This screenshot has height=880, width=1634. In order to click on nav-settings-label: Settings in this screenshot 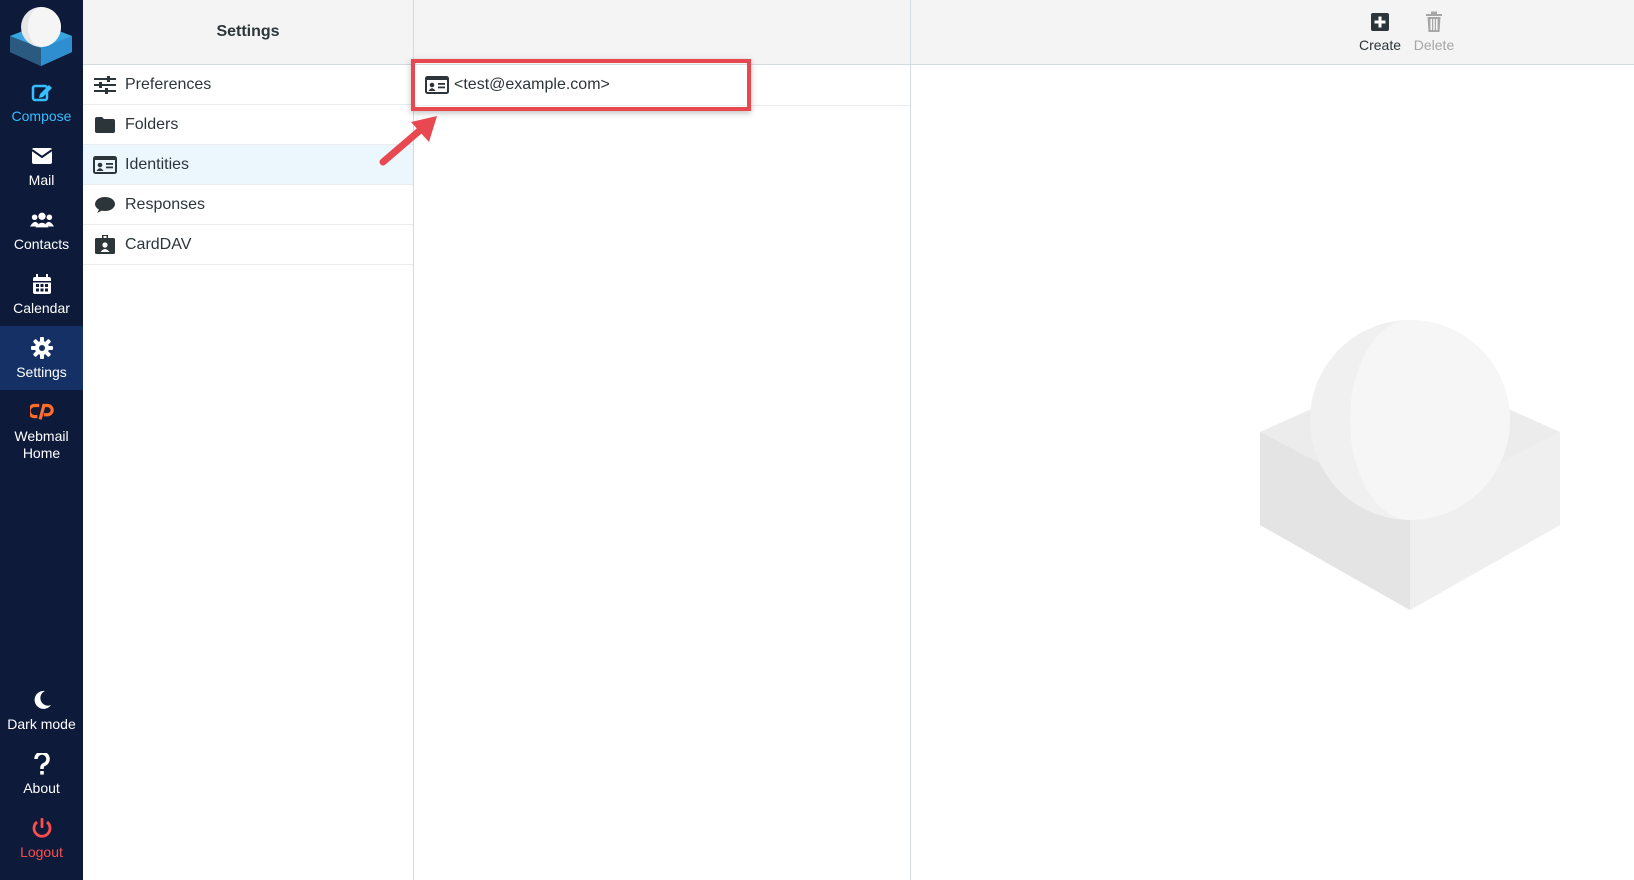, I will do `click(41, 372)`.